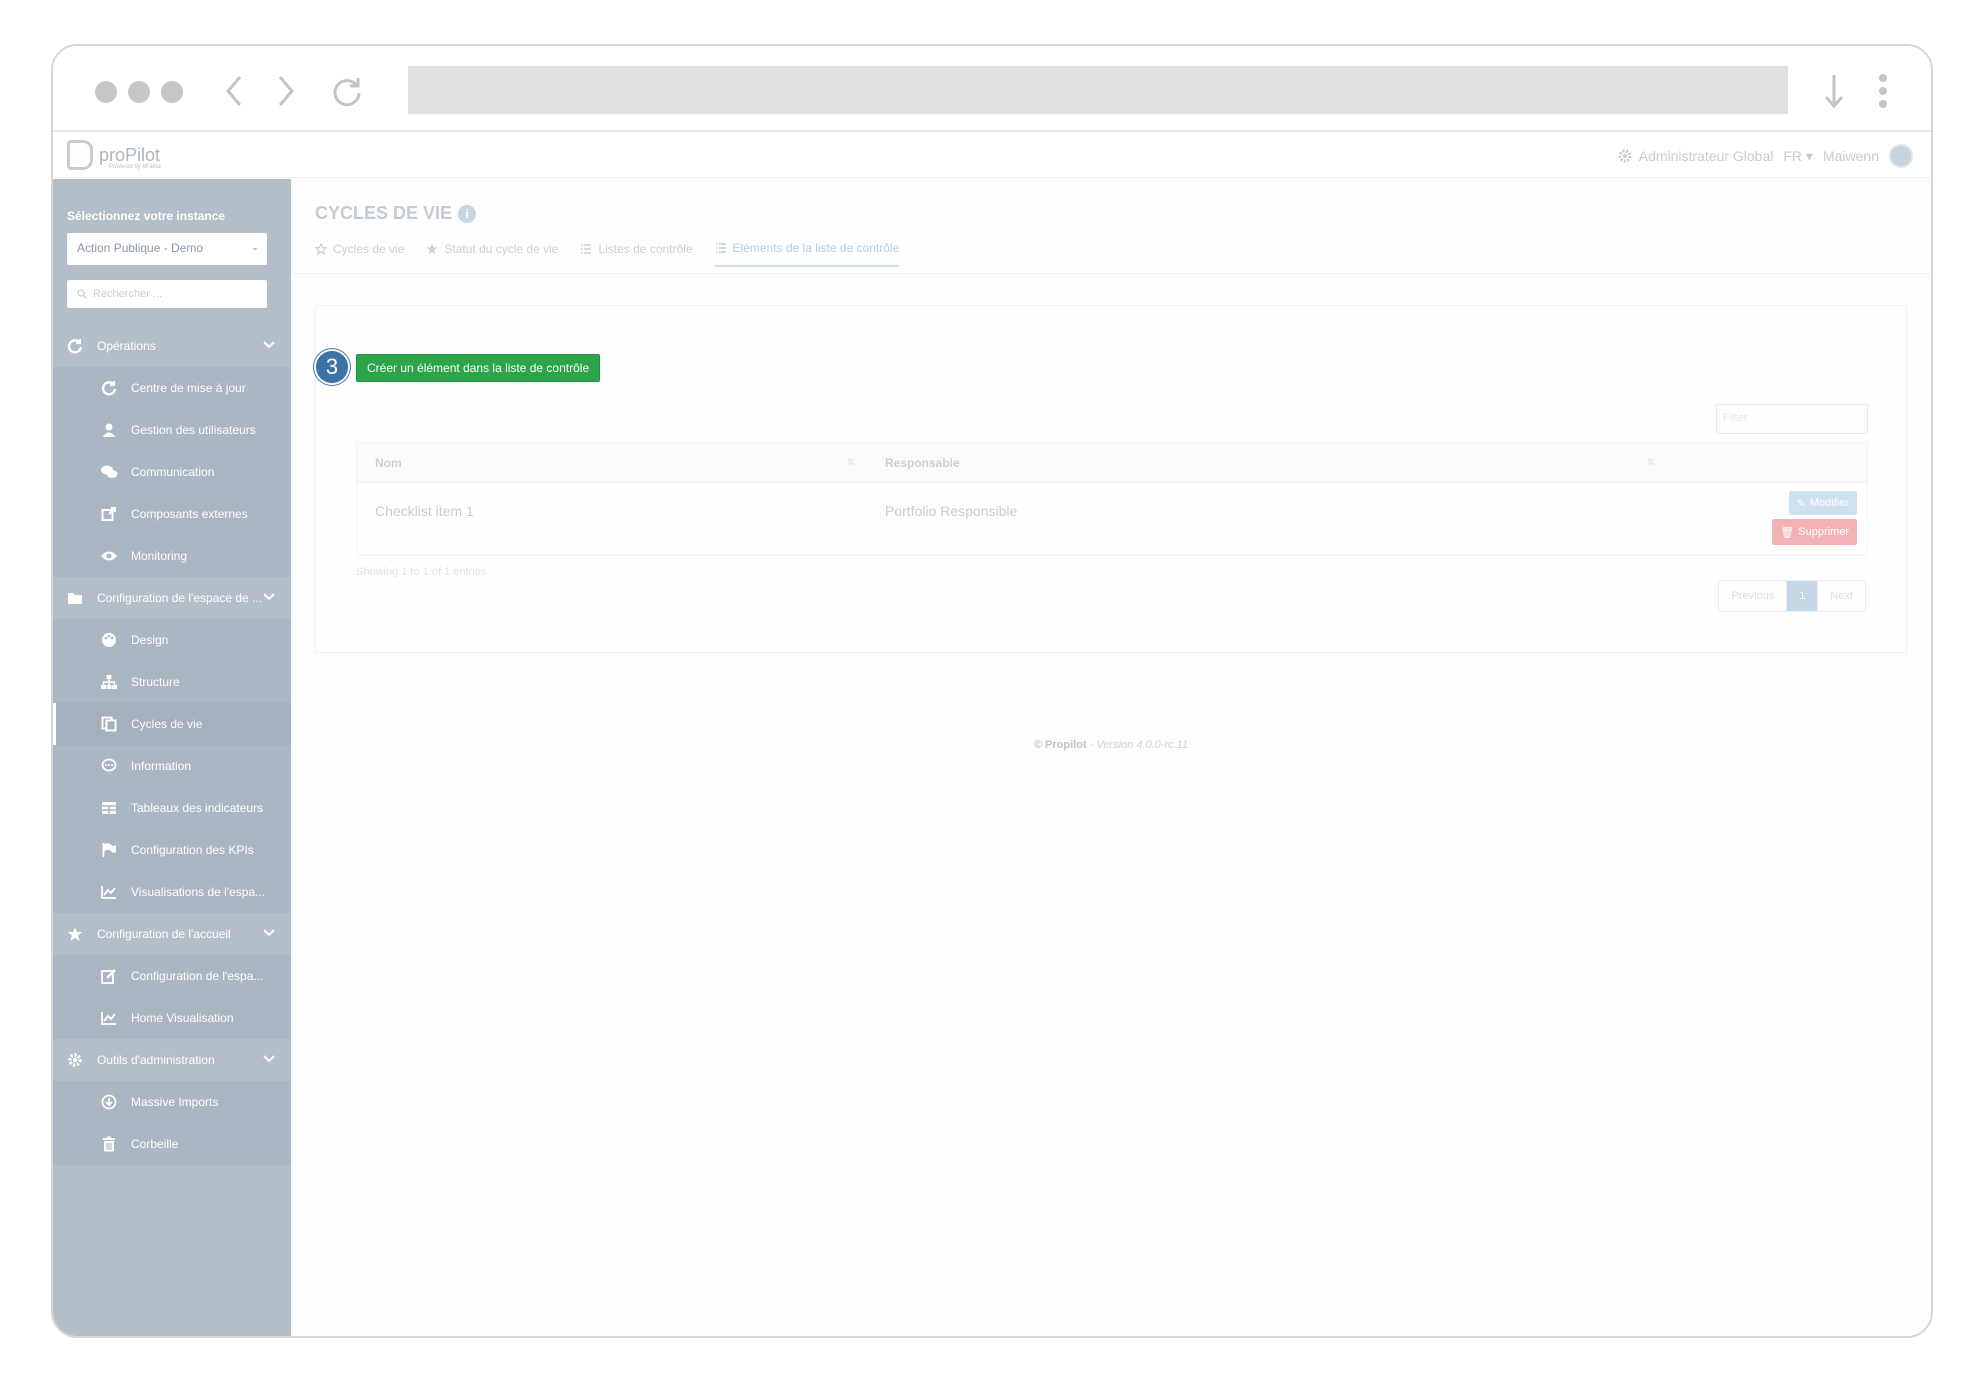  I want to click on sidebar-item-configuration-de-l-accueil: Configuration de l'accueil, so click(172, 934).